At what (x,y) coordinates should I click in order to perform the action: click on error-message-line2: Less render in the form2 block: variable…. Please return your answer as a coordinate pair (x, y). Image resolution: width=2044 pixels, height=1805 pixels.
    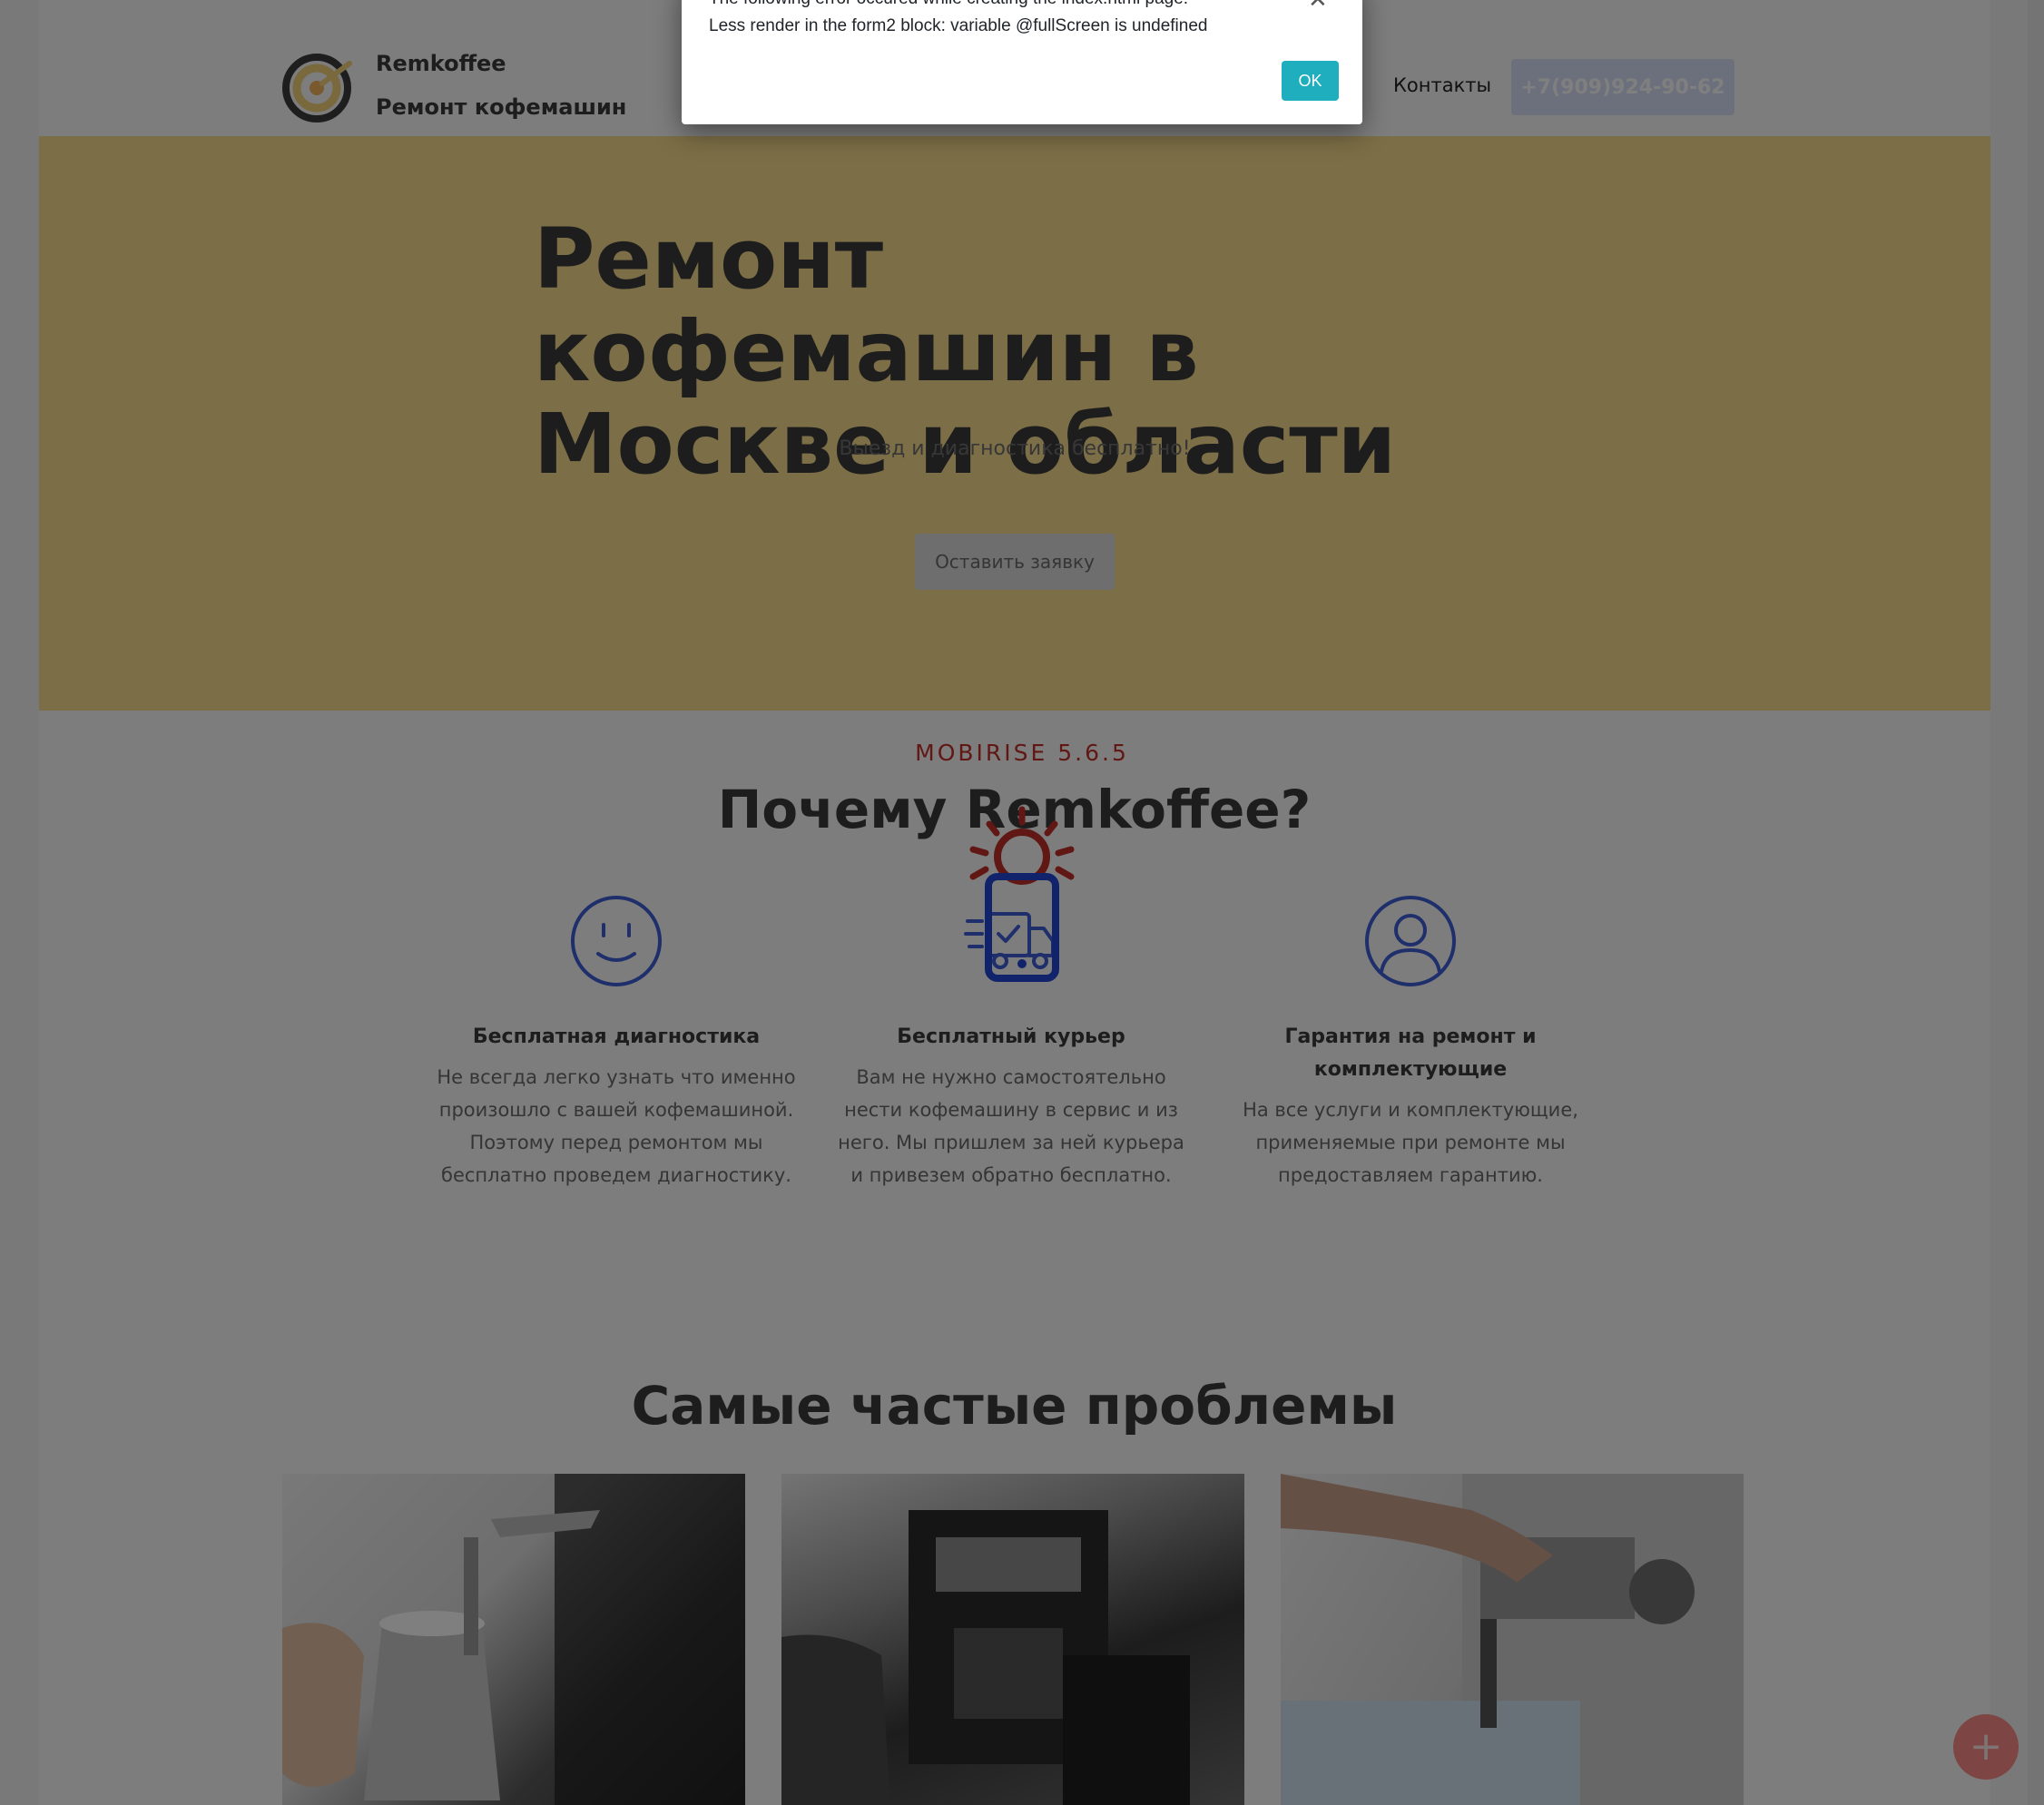
    Looking at the image, I should click on (958, 25).